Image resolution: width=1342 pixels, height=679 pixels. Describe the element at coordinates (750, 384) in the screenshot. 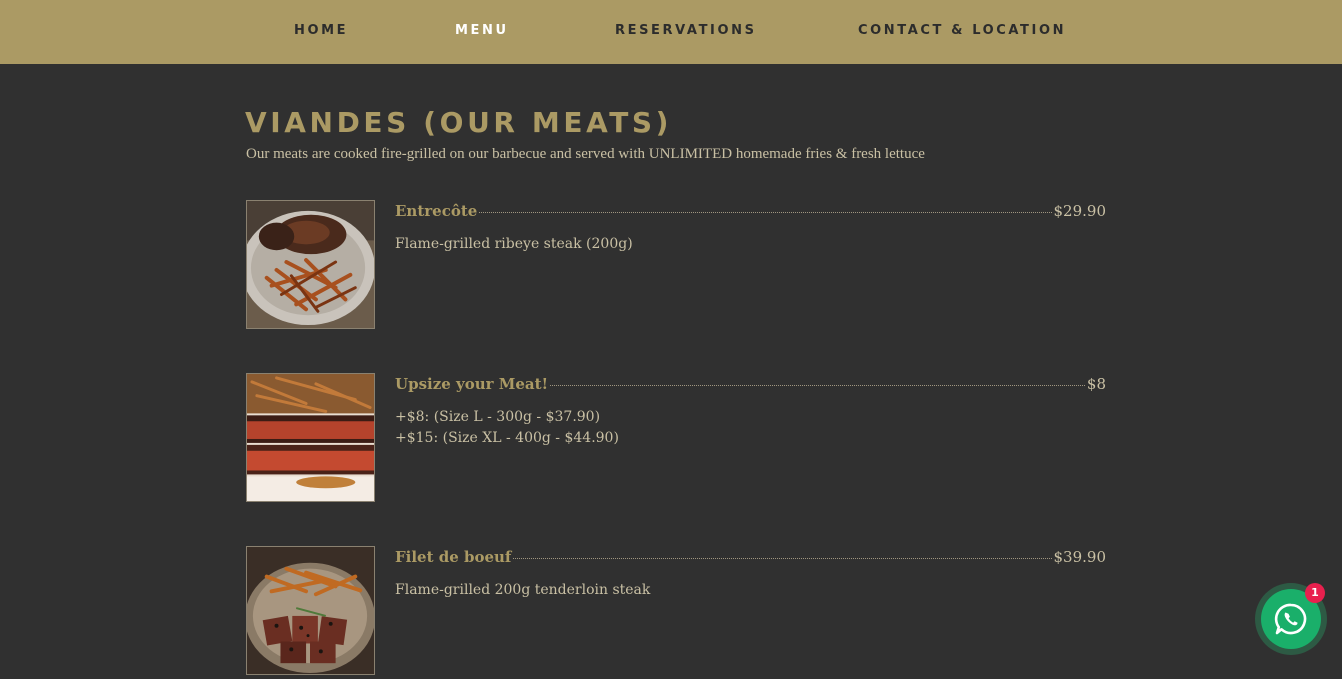

I see `name-price-row: Upsize your Meat! $8` at that location.